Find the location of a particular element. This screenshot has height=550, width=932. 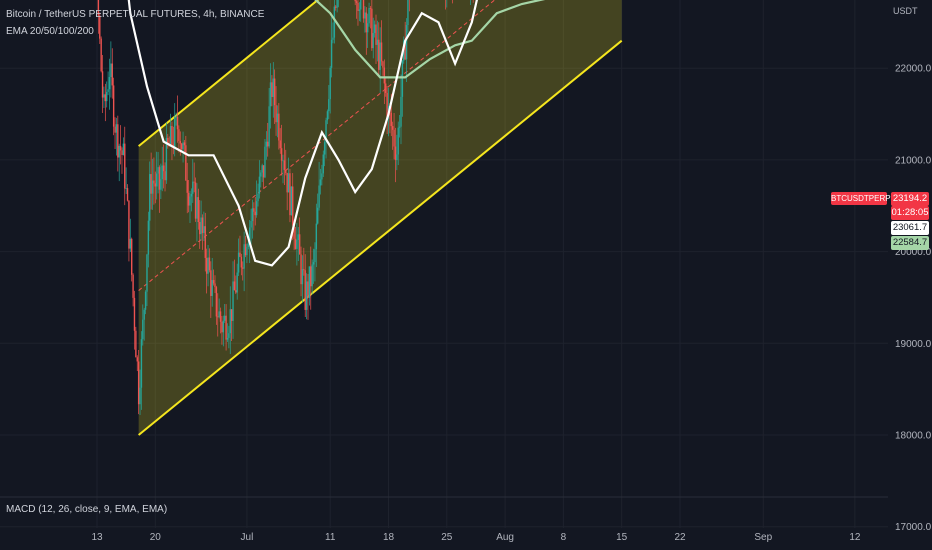

x-tick-label: 20 is located at coordinates (156, 537).